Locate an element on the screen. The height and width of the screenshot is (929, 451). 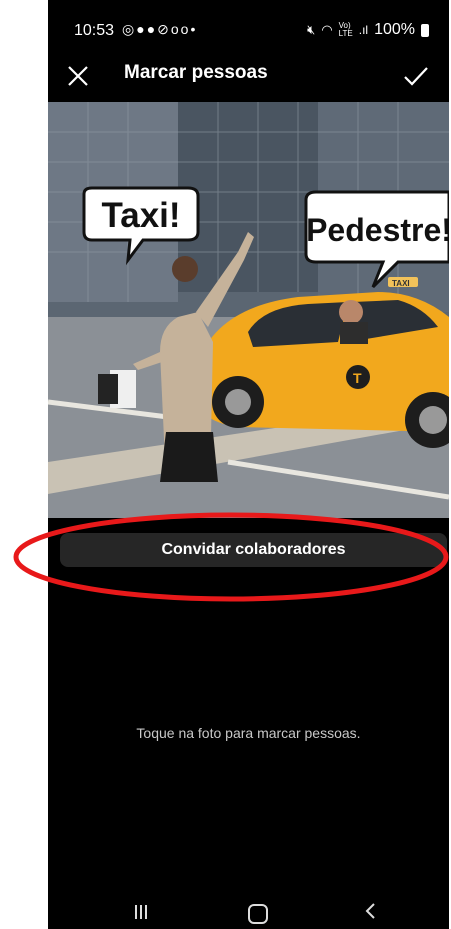
volte-icon: Vo) LTE is located at coordinates (345, 29).